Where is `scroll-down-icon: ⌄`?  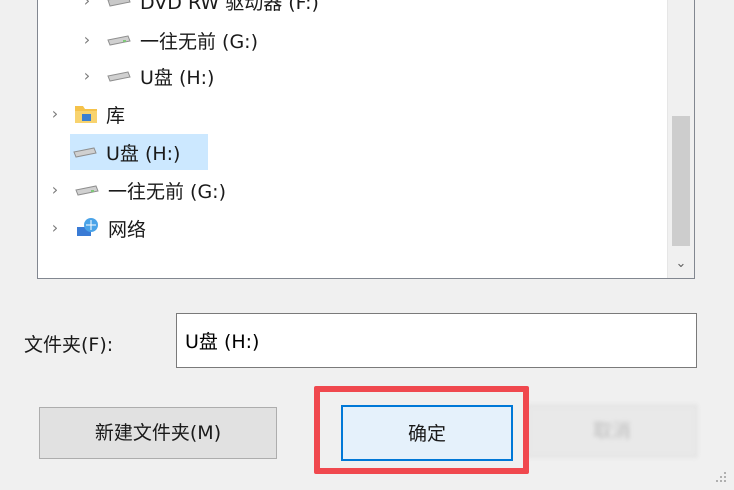
scroll-down-icon: ⌄ is located at coordinates (681, 264).